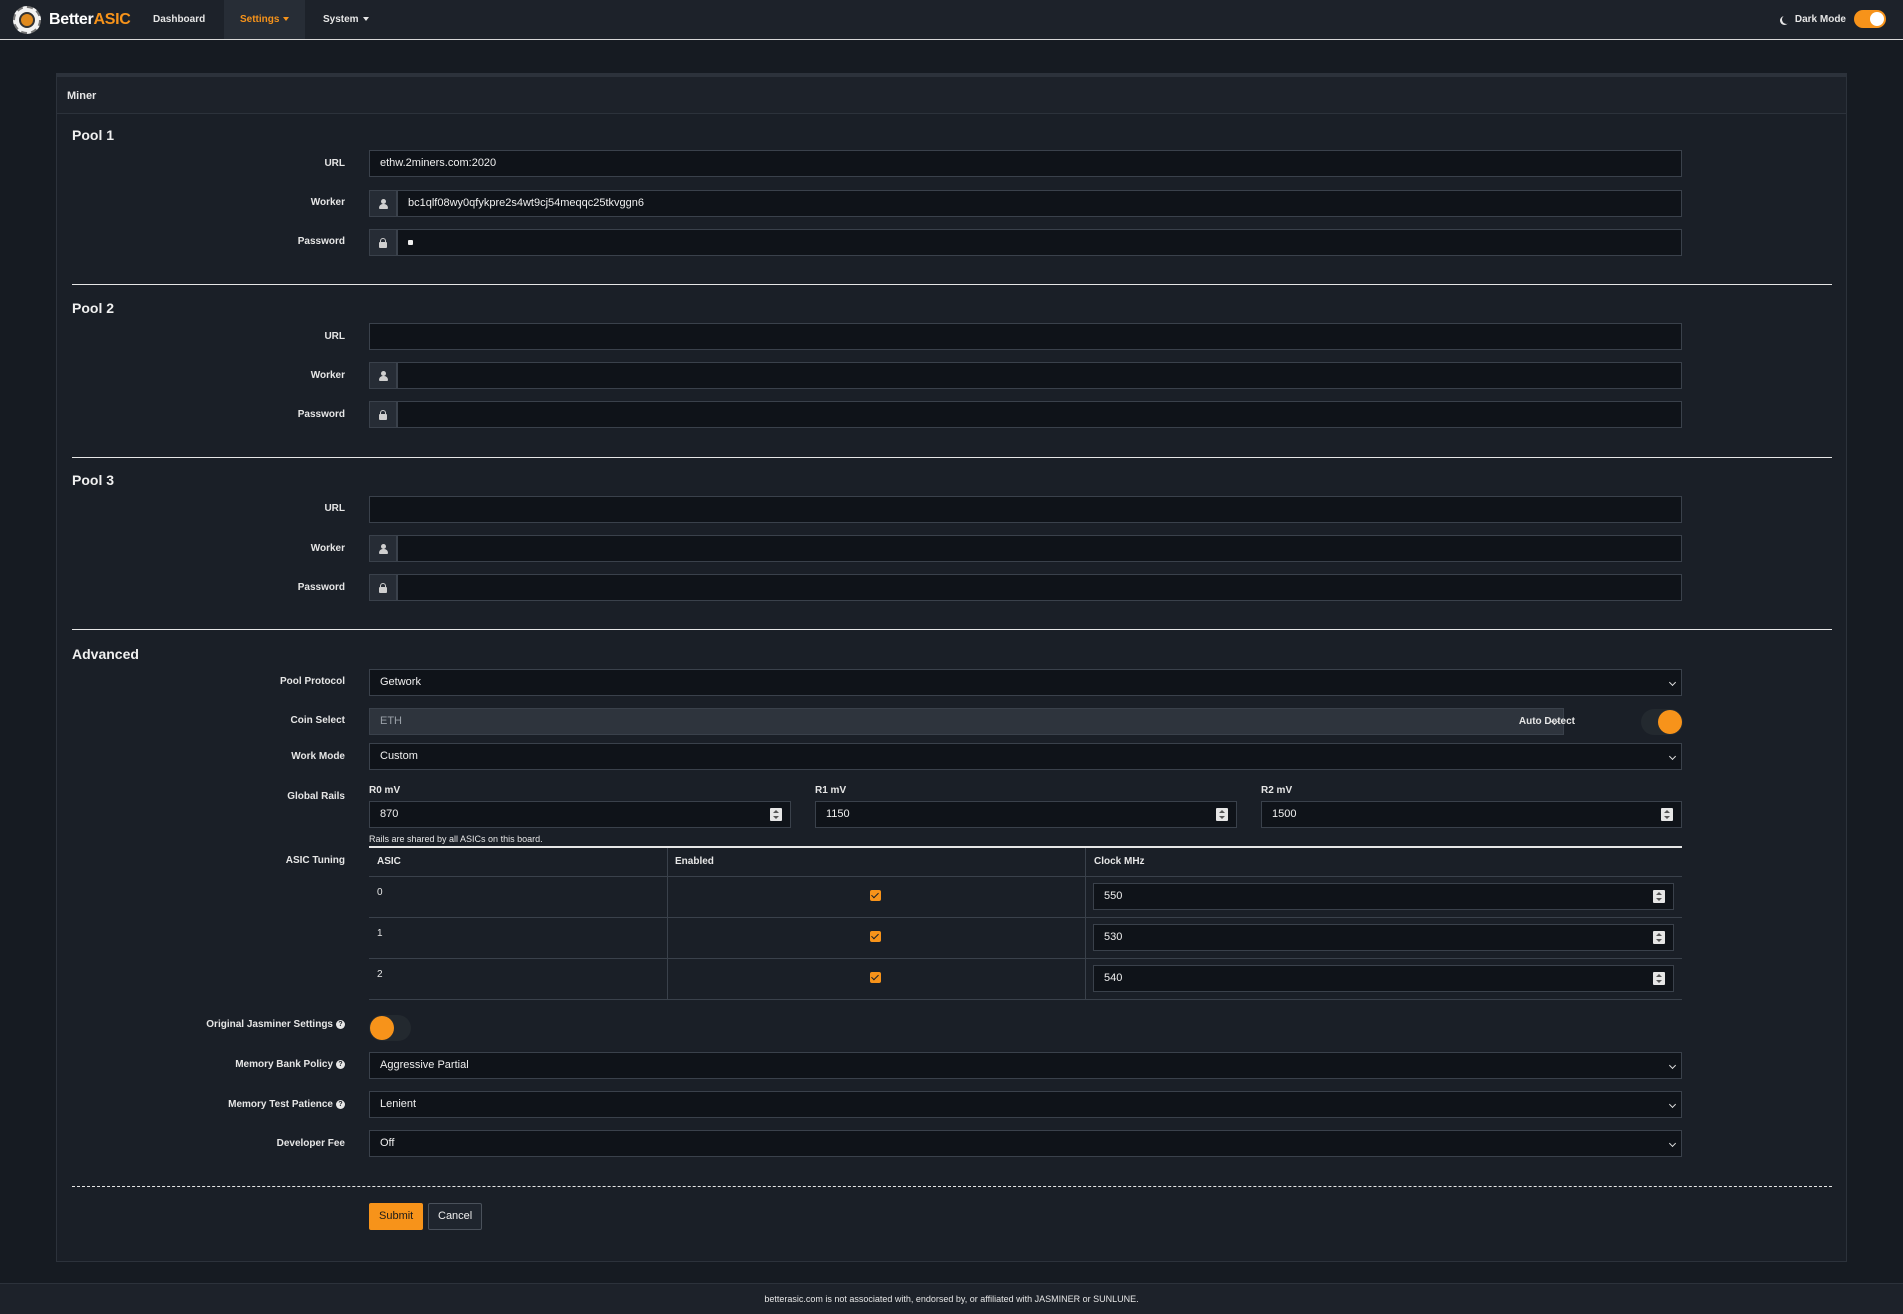 Image resolution: width=1903 pixels, height=1314 pixels. I want to click on pool-protocol-label: Pool Protocol, so click(312, 681).